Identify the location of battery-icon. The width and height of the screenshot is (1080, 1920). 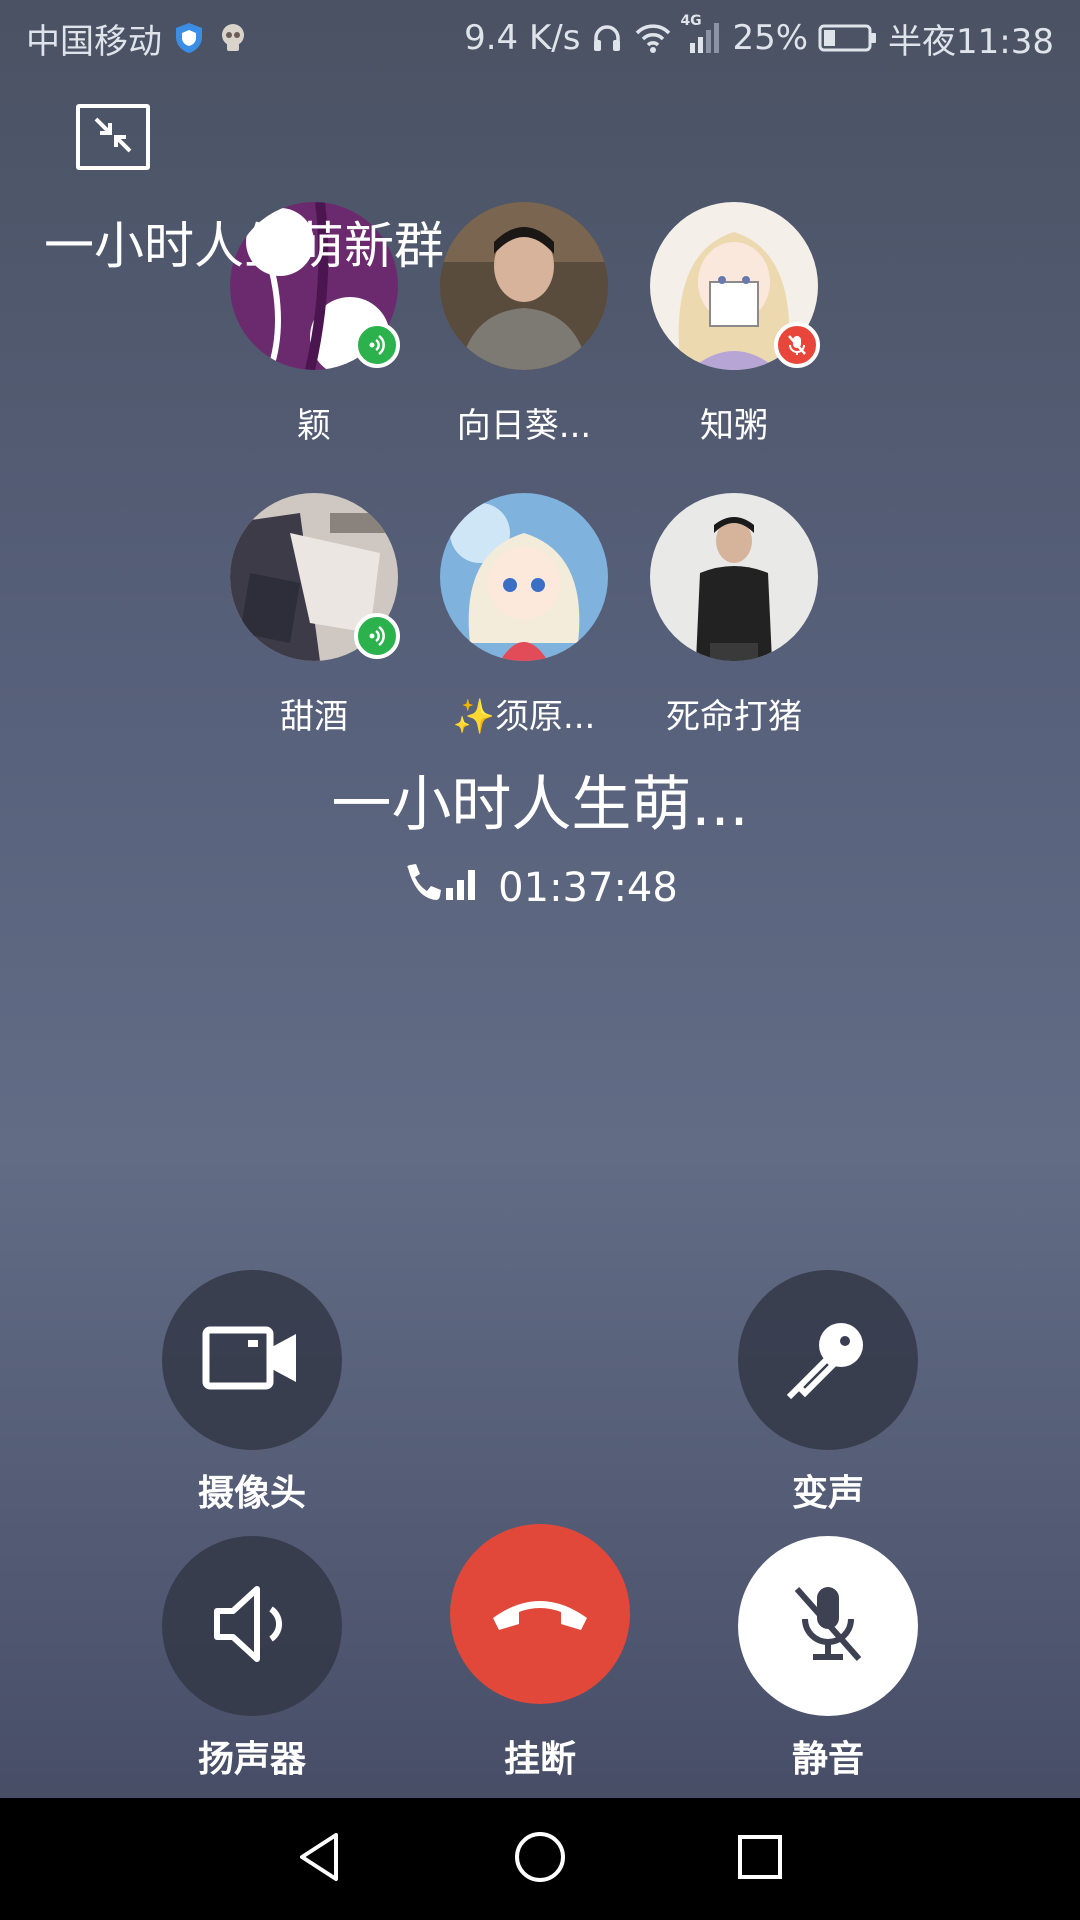
(848, 38).